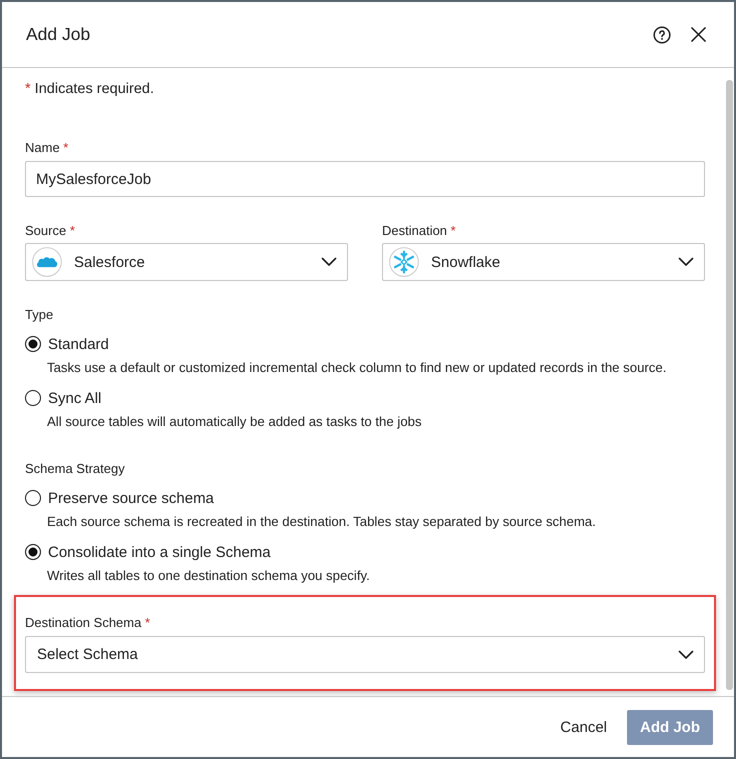 Image resolution: width=736 pixels, height=759 pixels. Describe the element at coordinates (131, 498) in the screenshot. I see `radio-label: Preserve source schema` at that location.